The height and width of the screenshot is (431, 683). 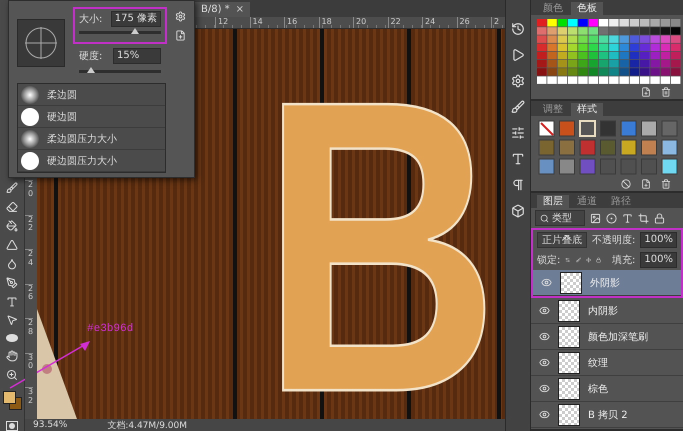 What do you see at coordinates (215, 9) in the screenshot?
I see `document-title: B/8) *` at bounding box center [215, 9].